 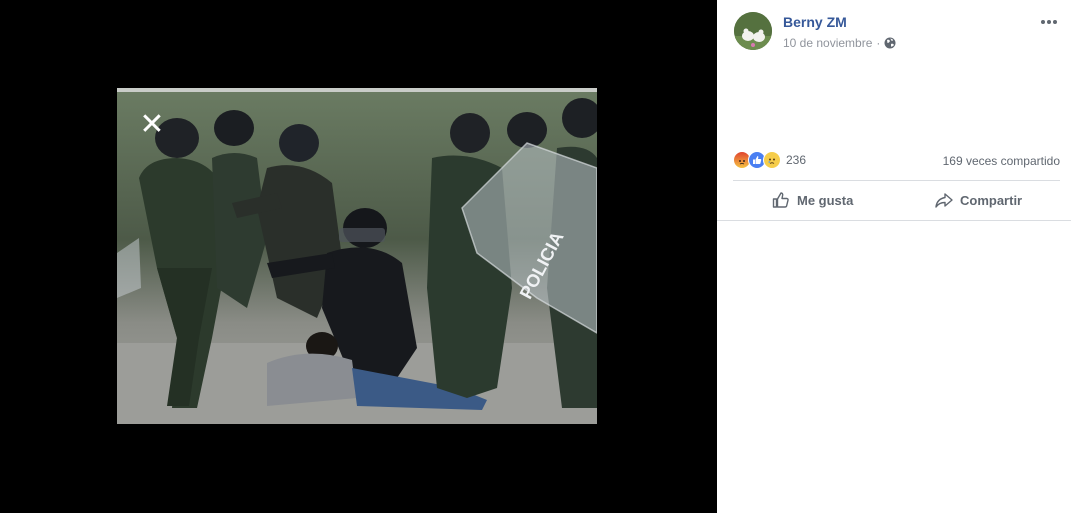 What do you see at coordinates (894, 220) in the screenshot?
I see `divider-bottom` at bounding box center [894, 220].